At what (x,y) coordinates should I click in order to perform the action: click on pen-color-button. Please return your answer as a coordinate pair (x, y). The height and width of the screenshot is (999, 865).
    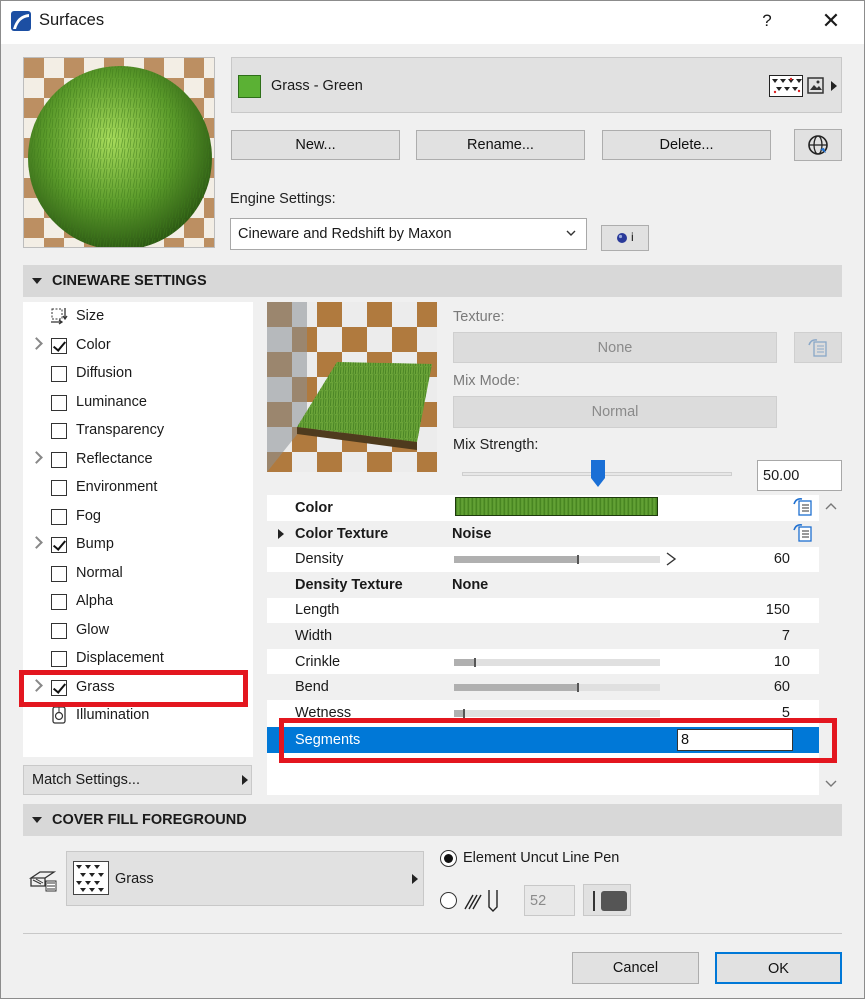
    Looking at the image, I should click on (607, 900).